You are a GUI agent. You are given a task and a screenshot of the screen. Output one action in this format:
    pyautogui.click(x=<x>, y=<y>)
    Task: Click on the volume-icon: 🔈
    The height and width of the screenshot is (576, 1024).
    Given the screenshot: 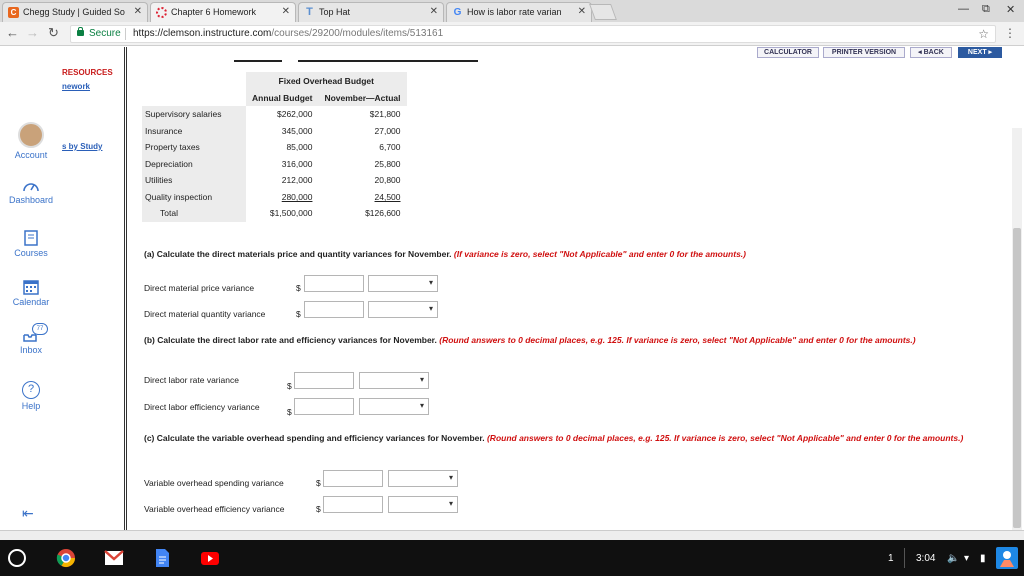 What is the action you would take?
    pyautogui.click(x=953, y=558)
    